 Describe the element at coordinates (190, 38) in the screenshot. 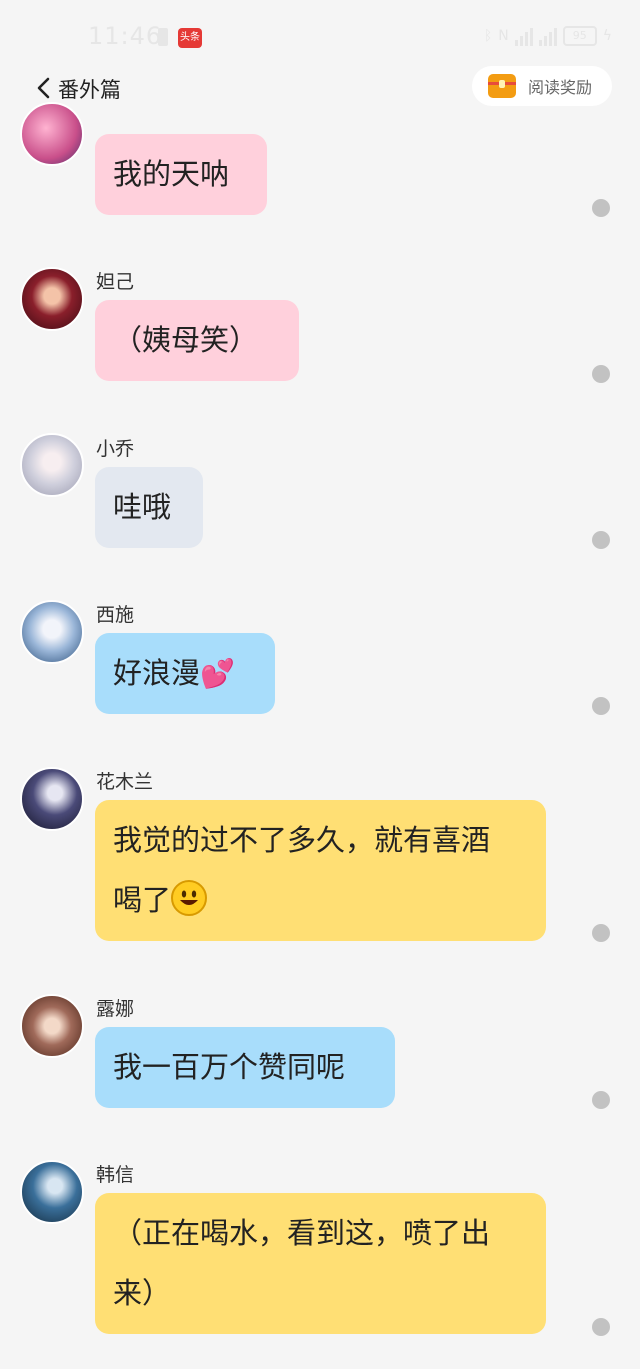

I see `toutiao-app-icon: 头条` at that location.